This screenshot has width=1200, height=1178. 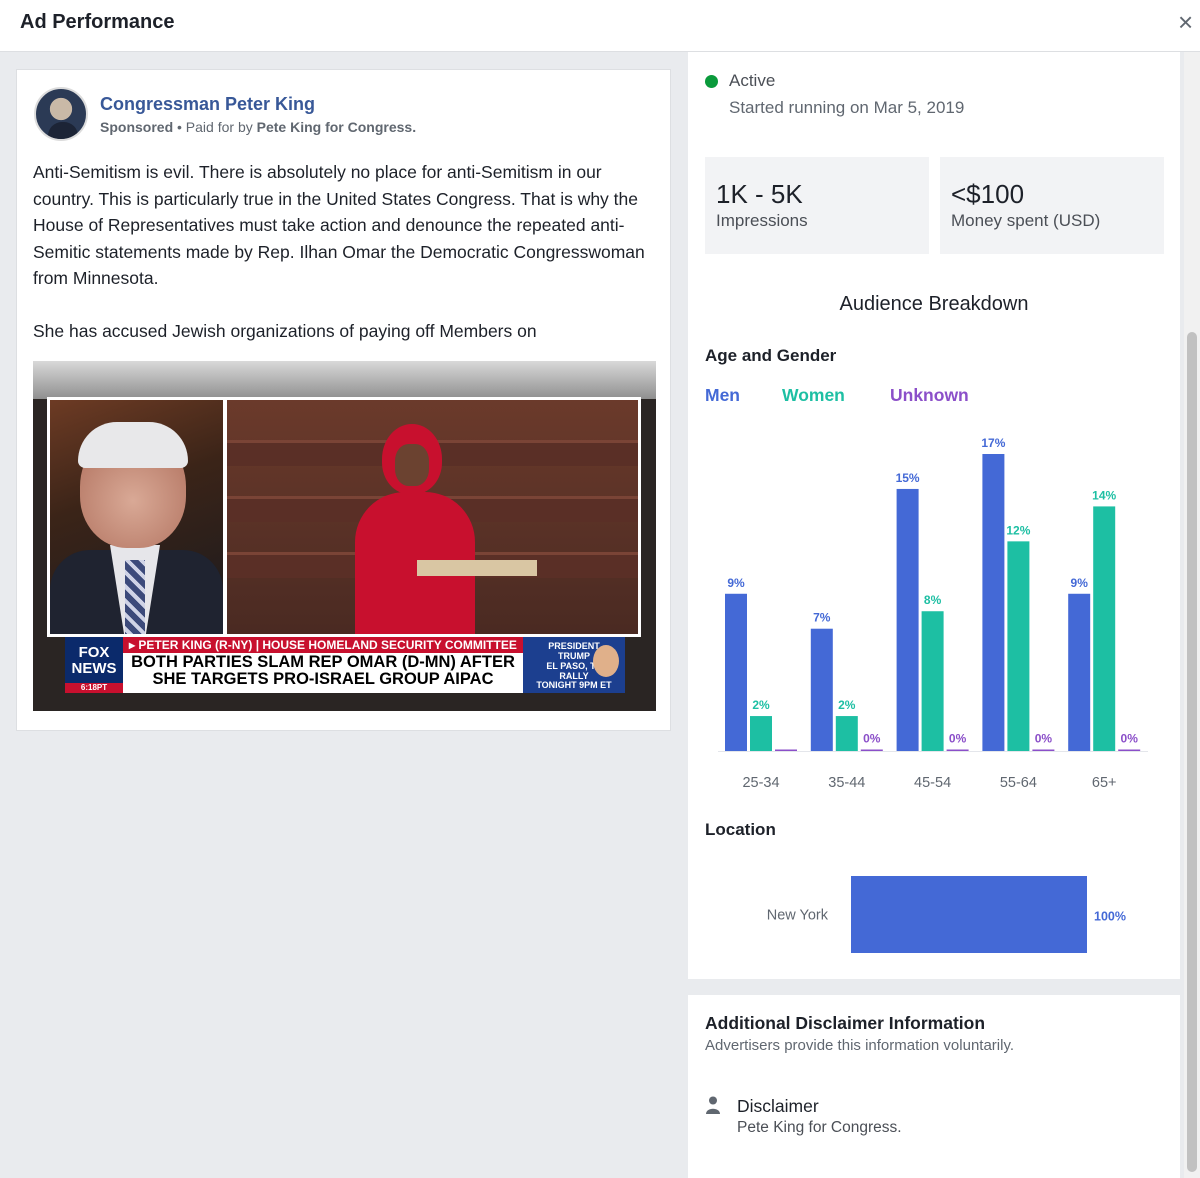 I want to click on bar-value-label: 8%, so click(x=933, y=600).